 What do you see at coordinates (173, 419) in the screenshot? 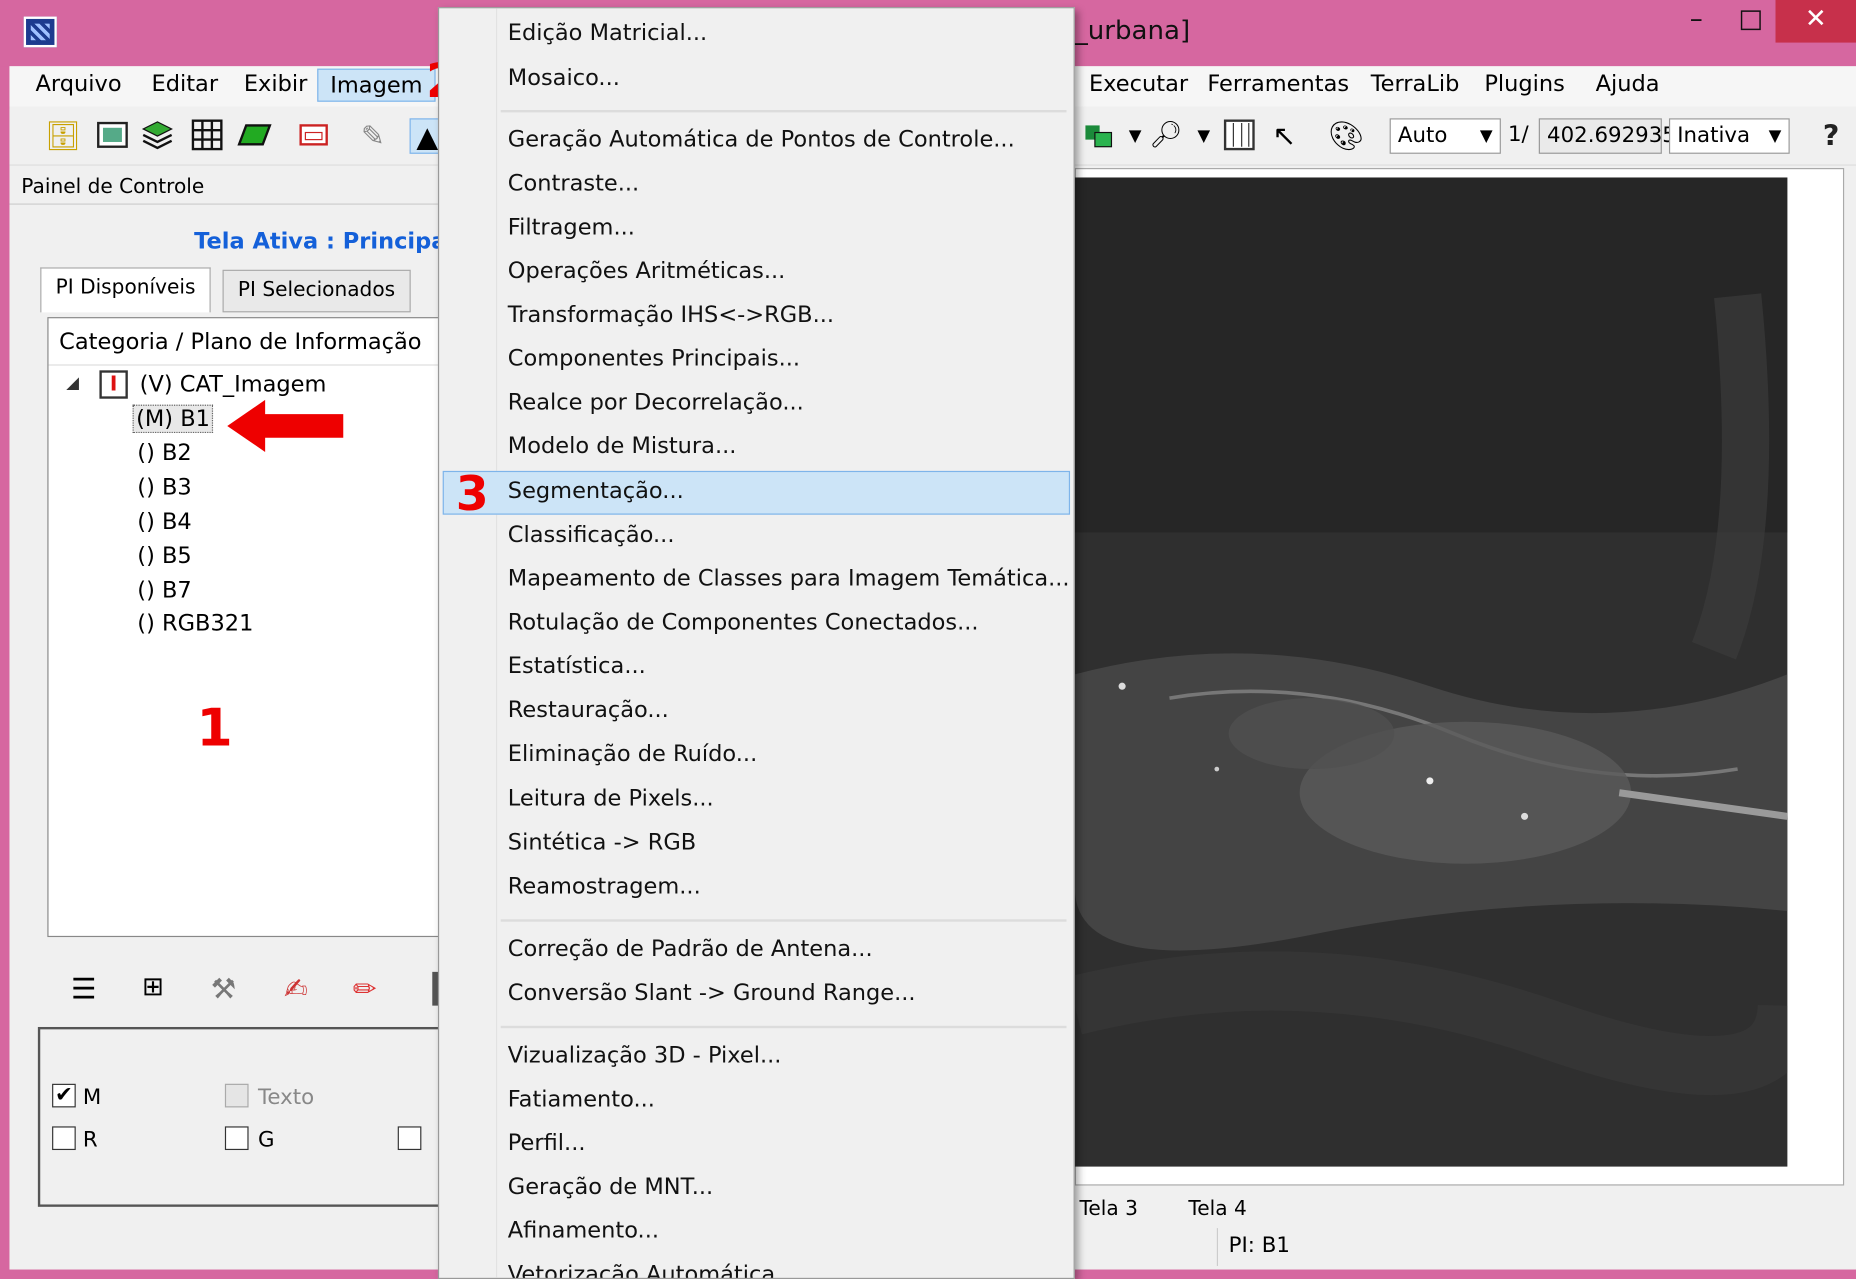
I see `tree-item-b1: (M) B1` at bounding box center [173, 419].